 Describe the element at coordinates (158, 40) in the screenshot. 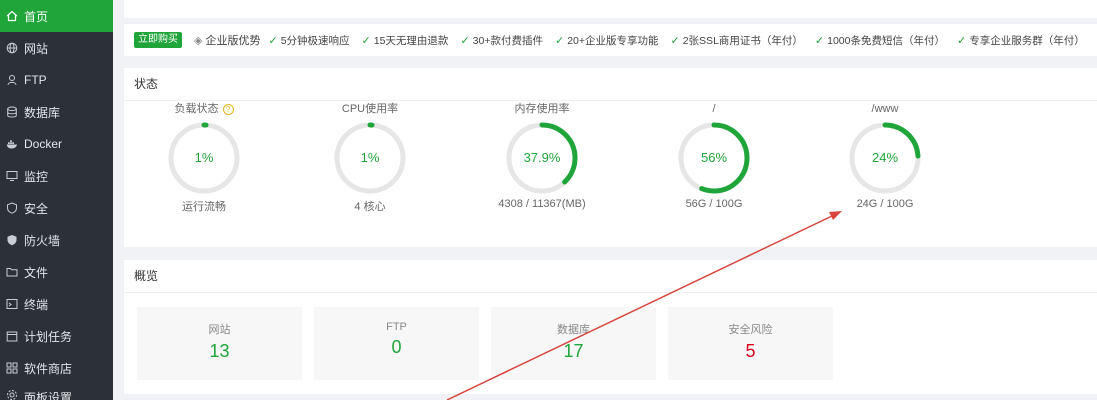

I see `buy-now-button: 立即购买` at that location.